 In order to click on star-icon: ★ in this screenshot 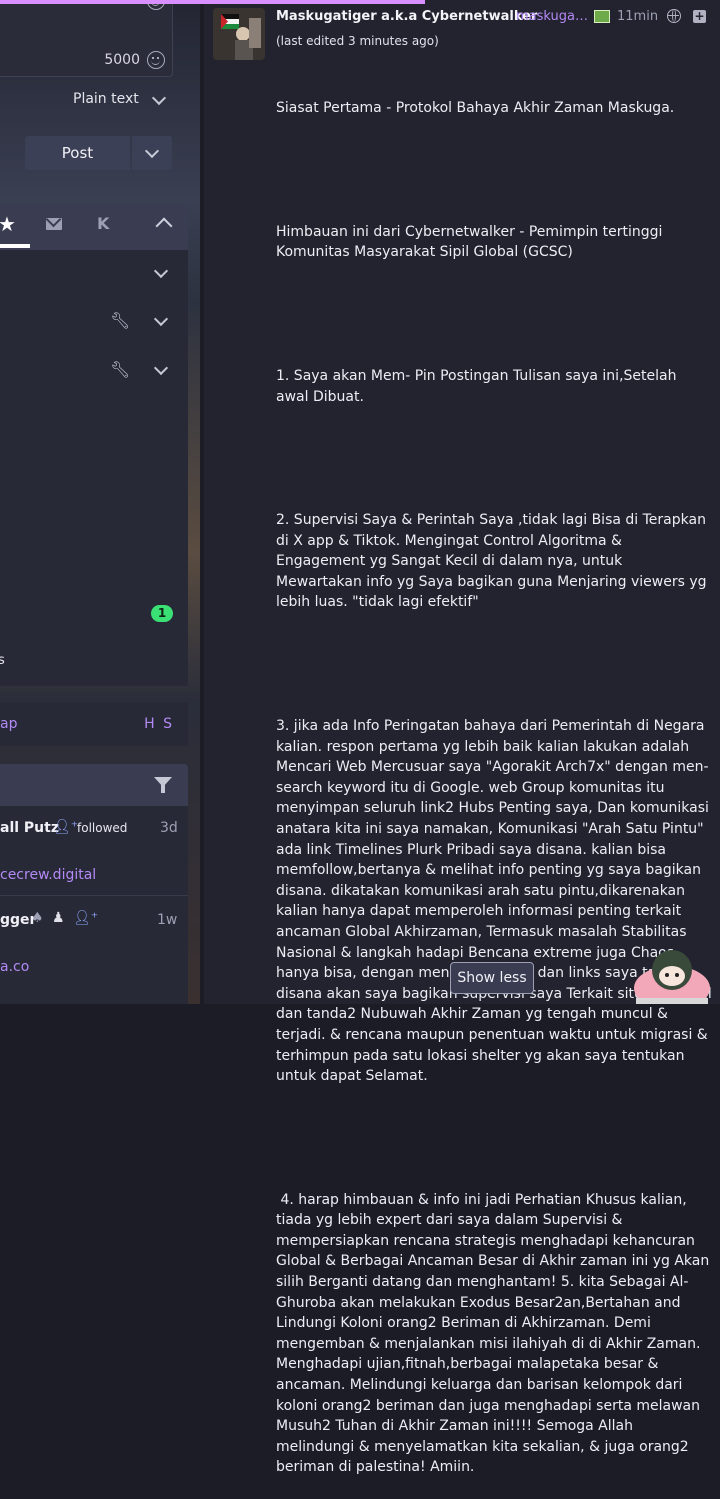, I will do `click(8, 224)`.